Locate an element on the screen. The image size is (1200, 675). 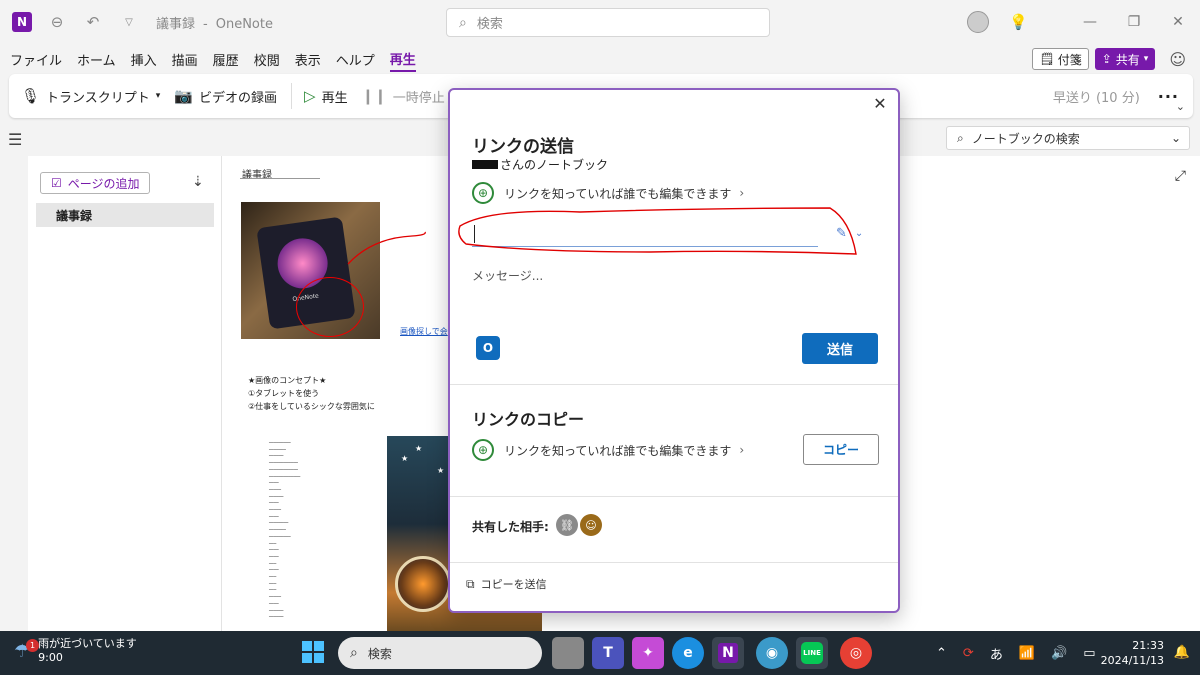
copy-link-title: リンクのコピー is located at coordinates (528, 419).